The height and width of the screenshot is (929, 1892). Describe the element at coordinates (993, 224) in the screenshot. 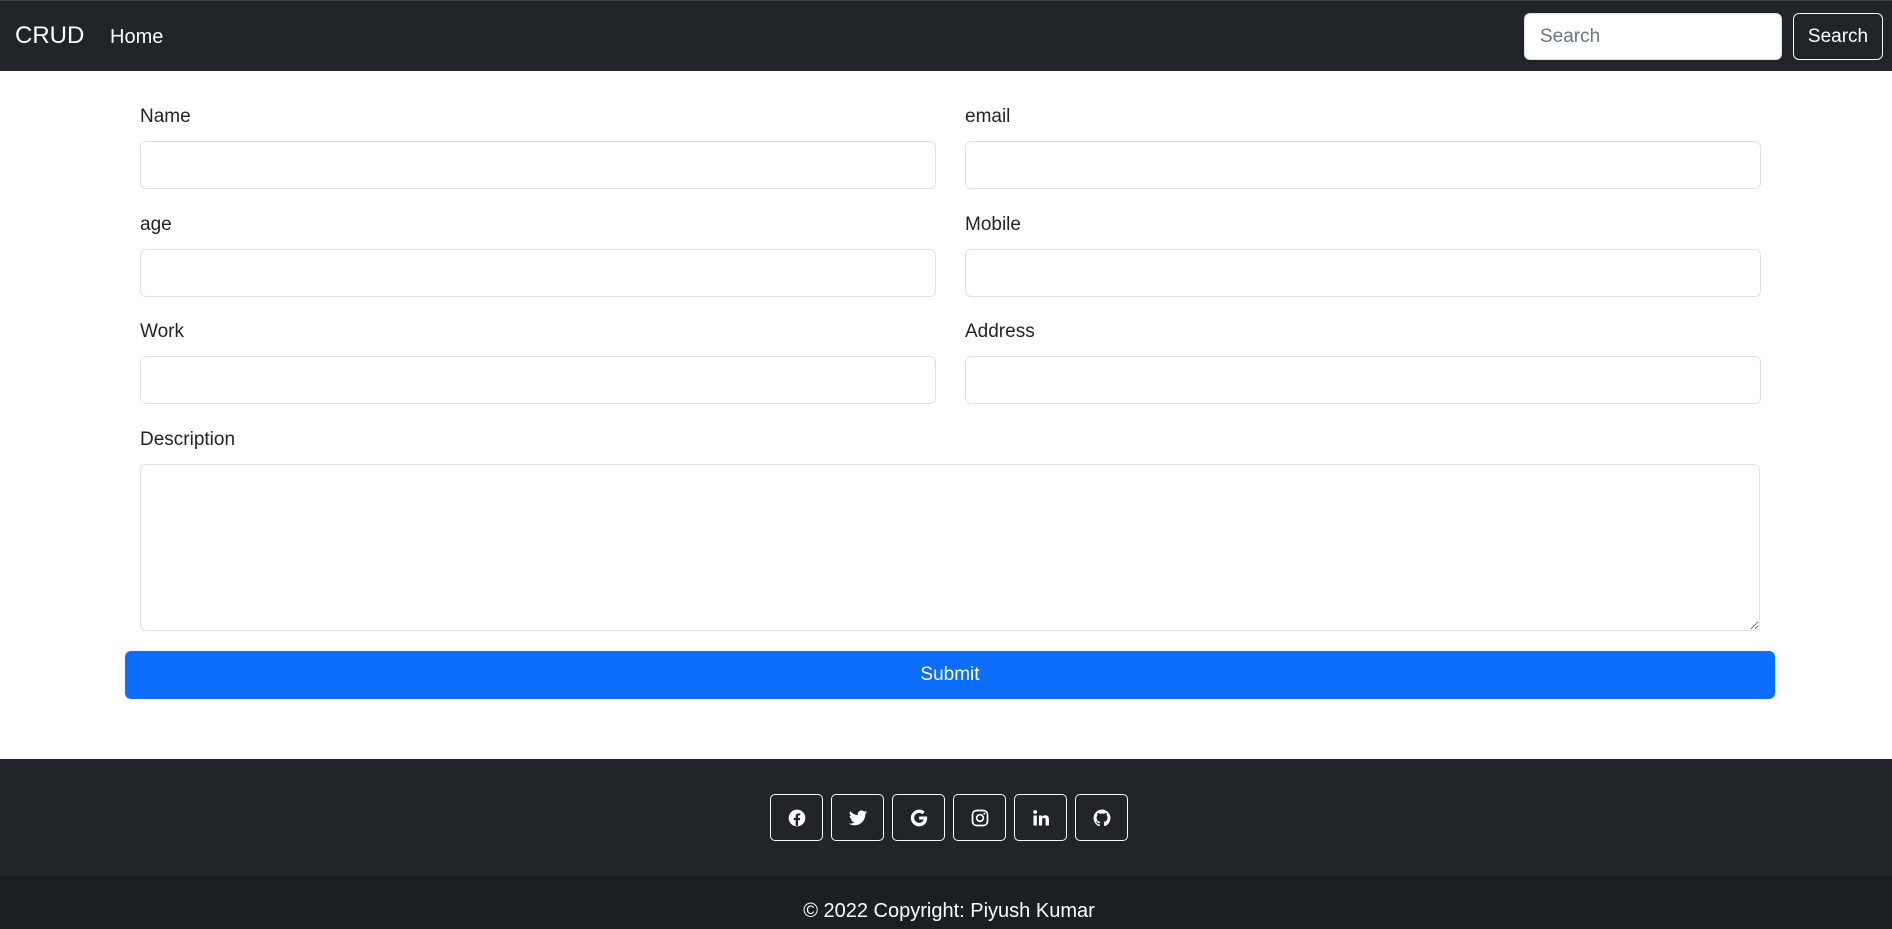

I see `mobile-label: Mobile` at that location.